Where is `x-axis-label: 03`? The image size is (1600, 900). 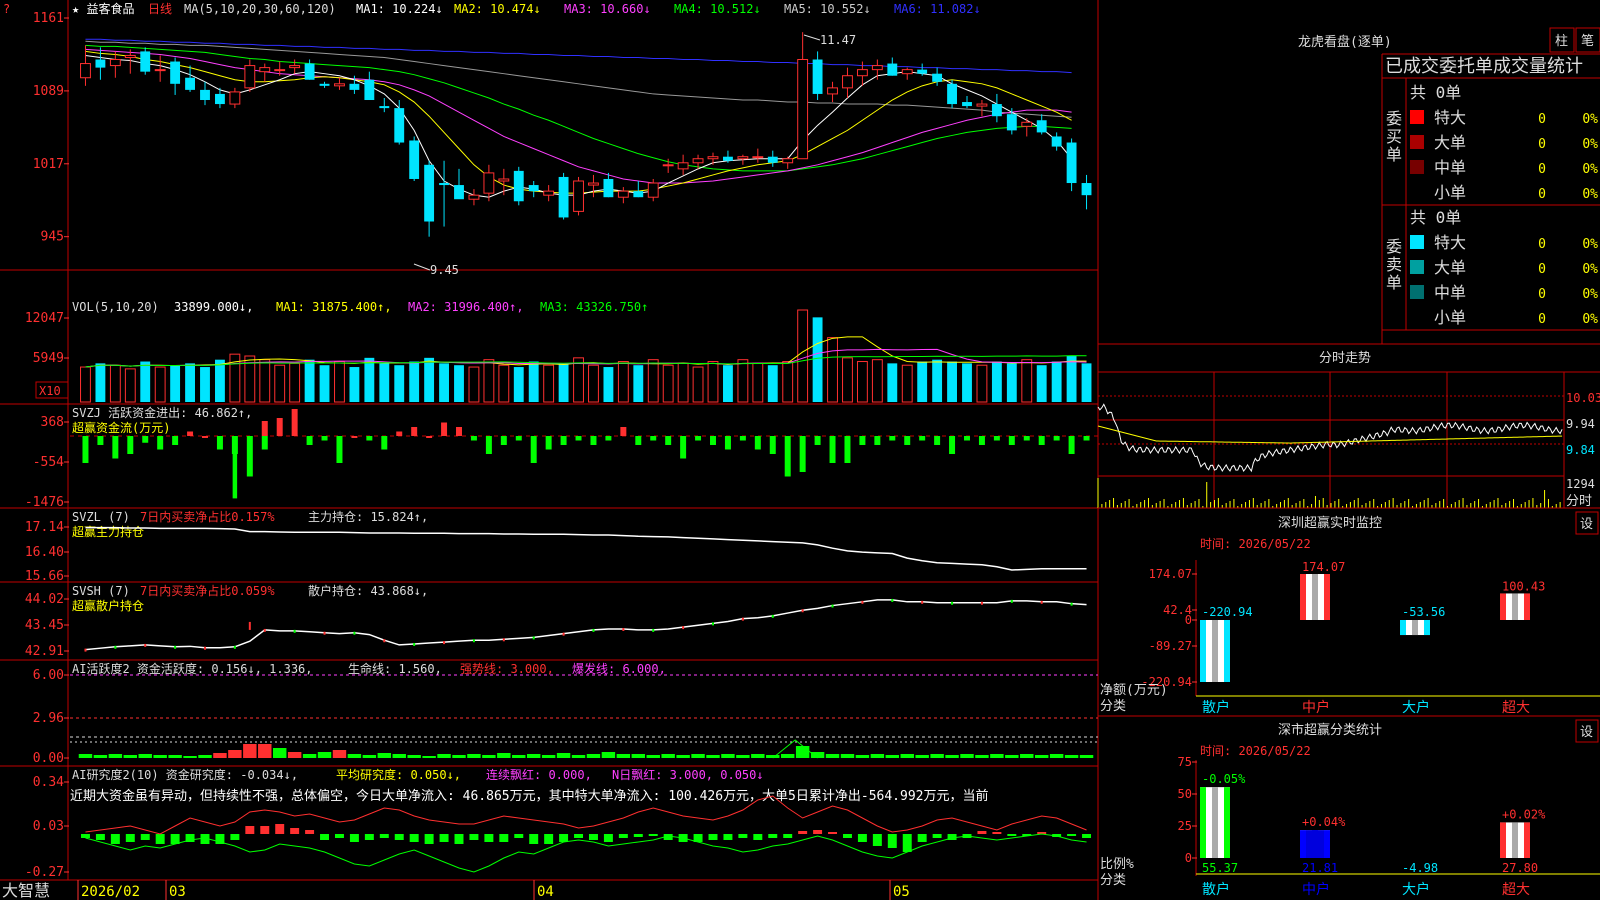
x-axis-label: 03 is located at coordinates (177, 892).